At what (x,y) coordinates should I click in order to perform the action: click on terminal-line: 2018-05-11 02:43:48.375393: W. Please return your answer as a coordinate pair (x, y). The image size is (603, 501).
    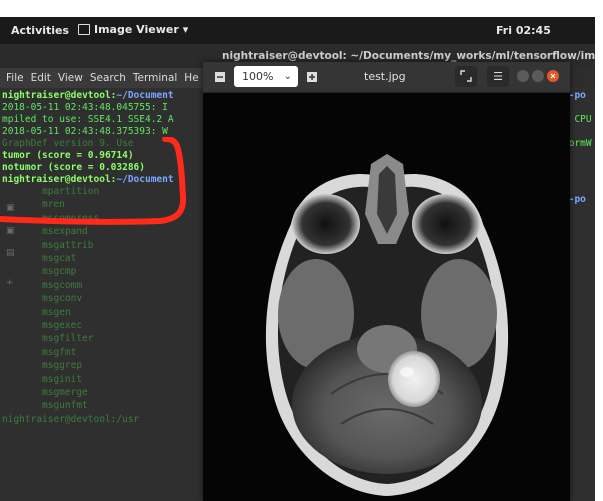
    Looking at the image, I should click on (85, 131).